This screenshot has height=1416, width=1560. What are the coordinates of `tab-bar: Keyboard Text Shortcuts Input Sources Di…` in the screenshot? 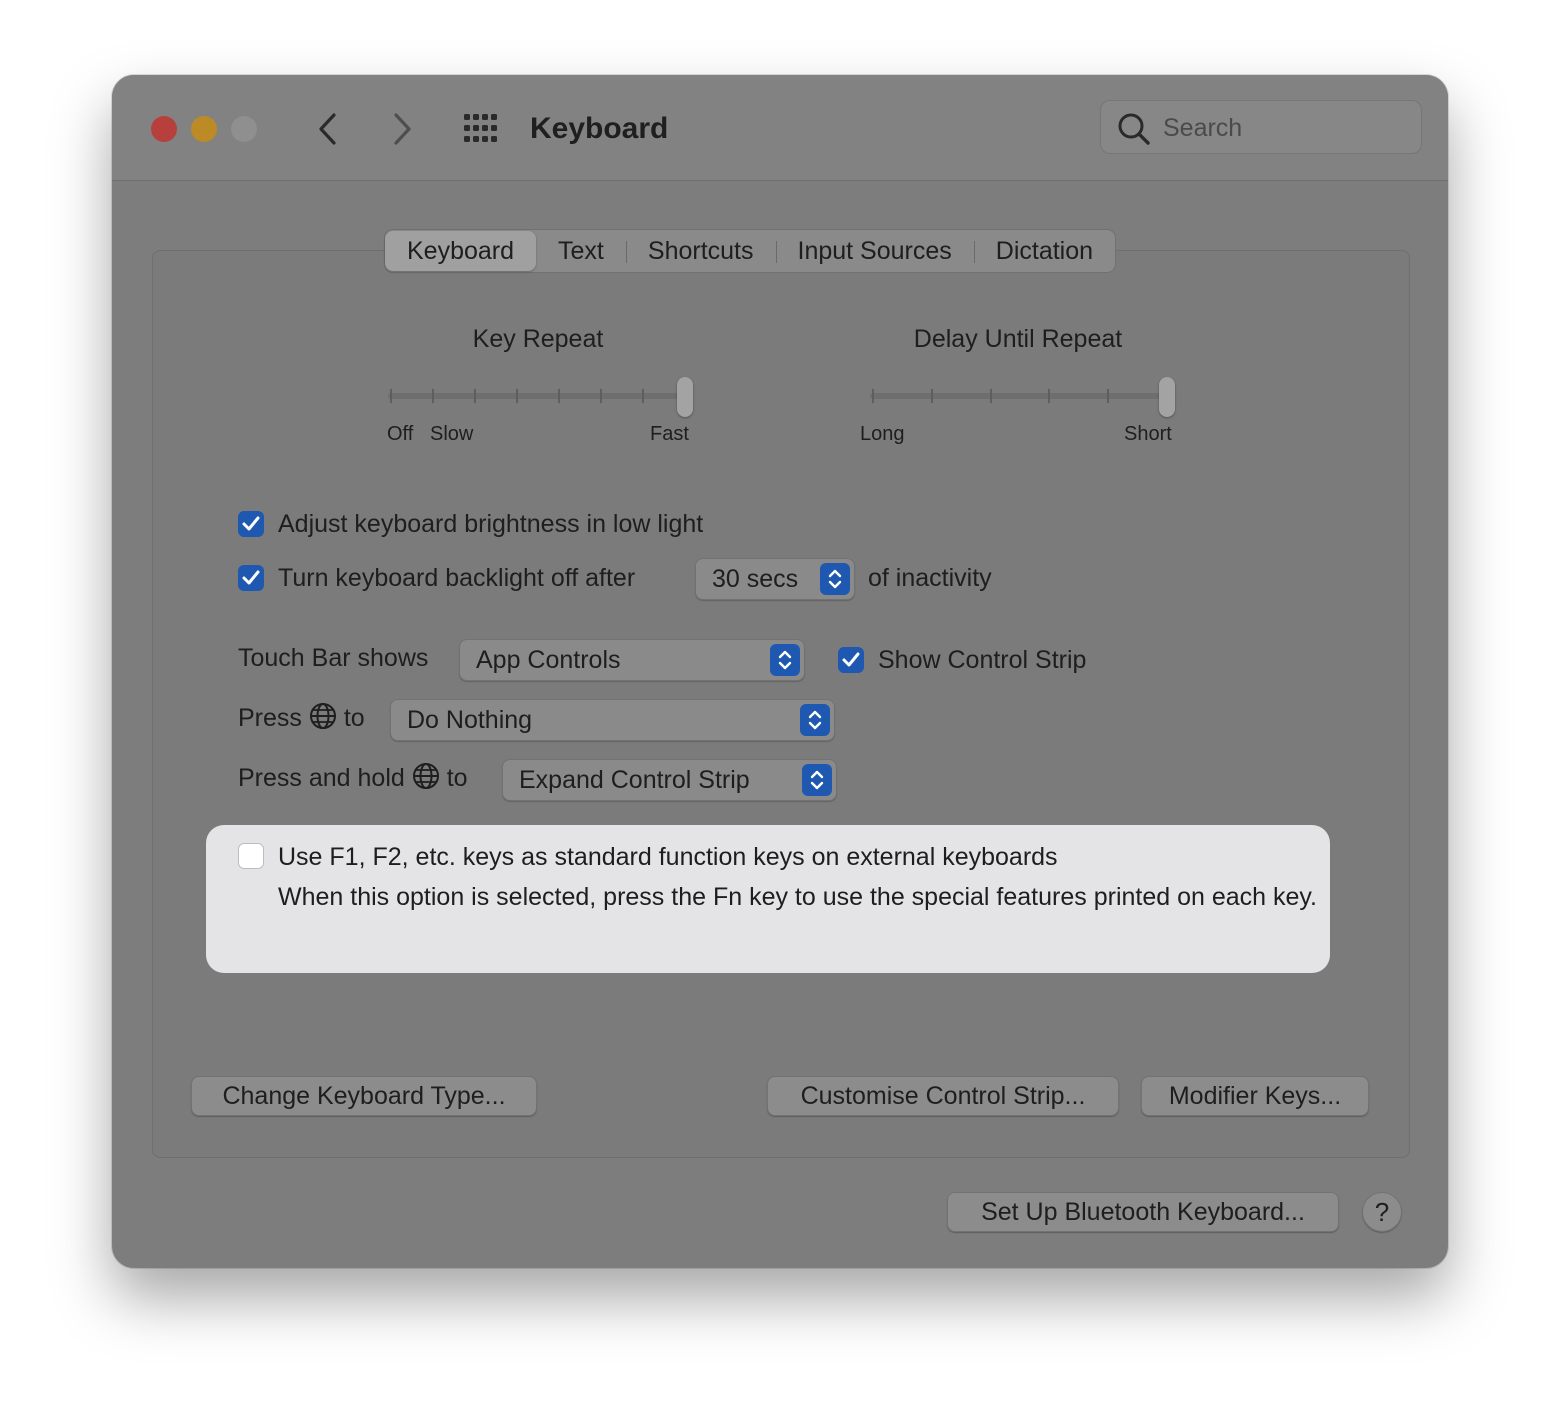 It's located at (750, 251).